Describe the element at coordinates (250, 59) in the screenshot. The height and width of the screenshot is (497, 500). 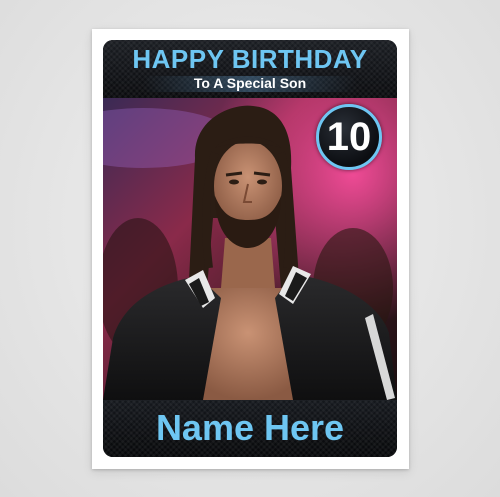
I see `card-title: HAPPY BIRTHDAY` at that location.